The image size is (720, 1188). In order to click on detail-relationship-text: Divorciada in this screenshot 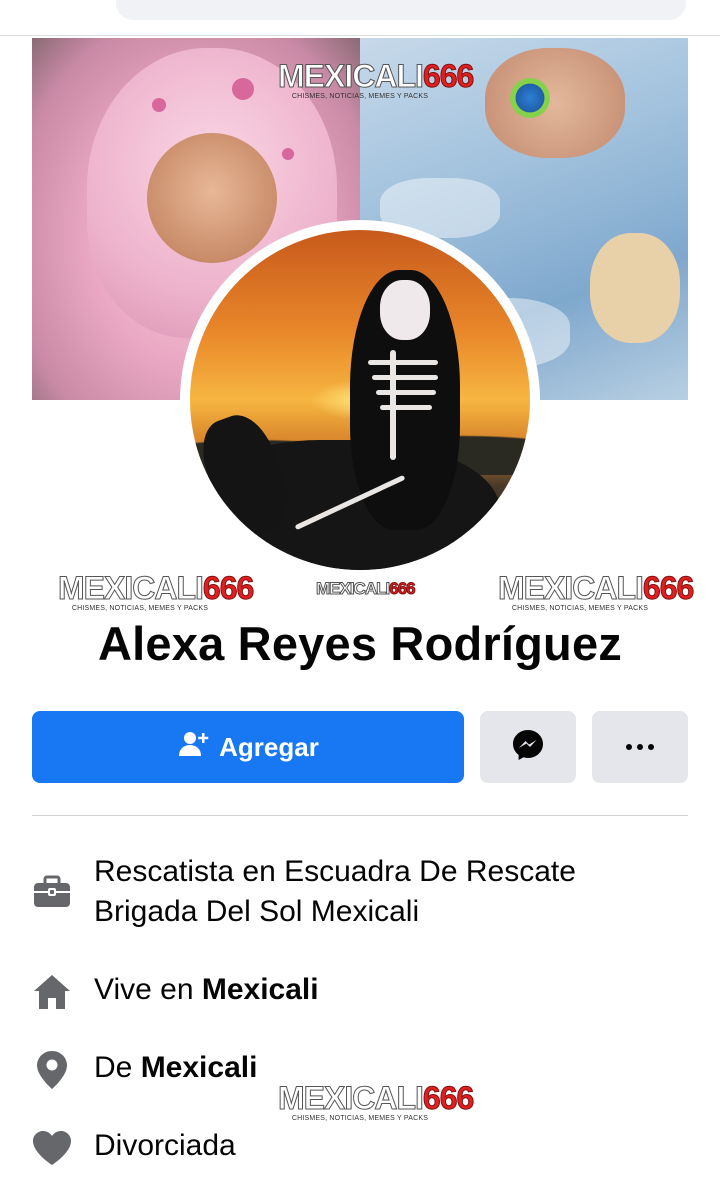, I will do `click(165, 1145)`.